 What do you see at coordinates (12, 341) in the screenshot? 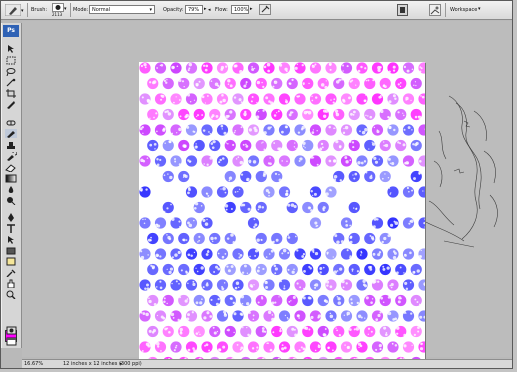
I see `screen-mode-icon` at bounding box center [12, 341].